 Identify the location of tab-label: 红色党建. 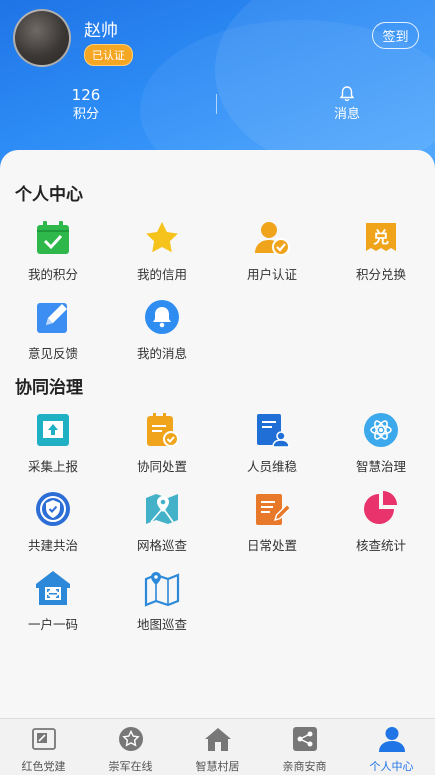
(43, 766).